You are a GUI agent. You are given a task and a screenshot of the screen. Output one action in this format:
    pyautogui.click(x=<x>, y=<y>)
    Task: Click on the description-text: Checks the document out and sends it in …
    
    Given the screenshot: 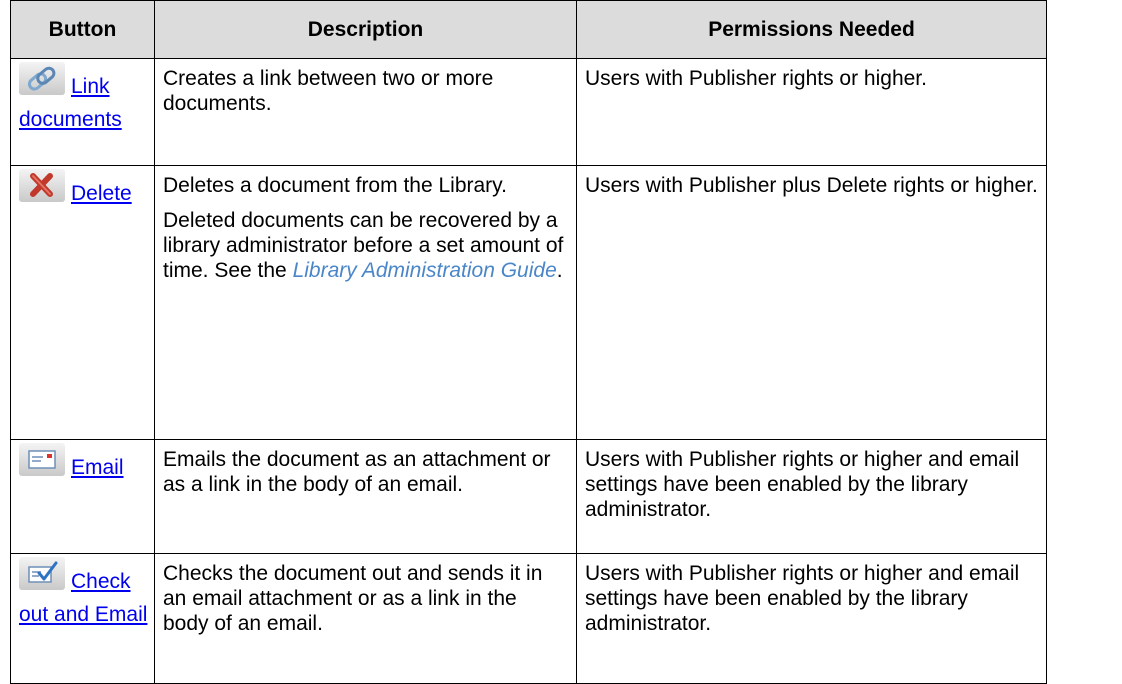 What is the action you would take?
    pyautogui.click(x=353, y=598)
    